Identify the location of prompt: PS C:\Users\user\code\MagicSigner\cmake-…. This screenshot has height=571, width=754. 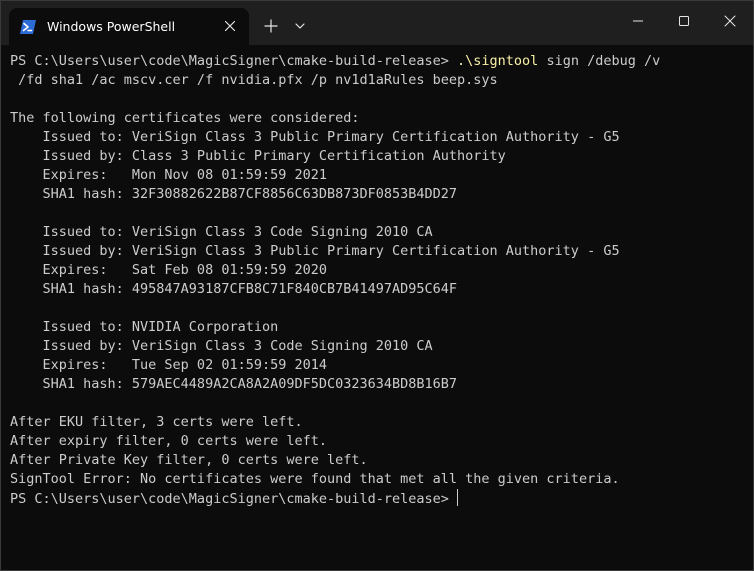
(234, 61).